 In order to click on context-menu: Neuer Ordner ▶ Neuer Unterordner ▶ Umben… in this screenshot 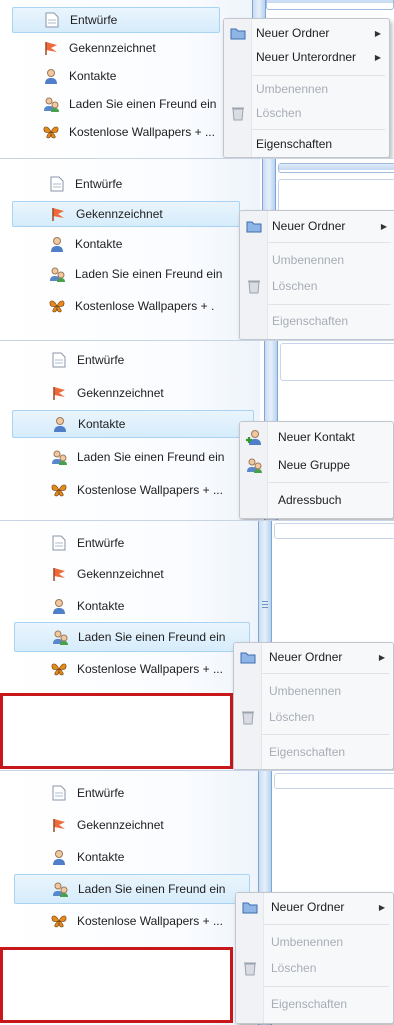, I will do `click(306, 88)`.